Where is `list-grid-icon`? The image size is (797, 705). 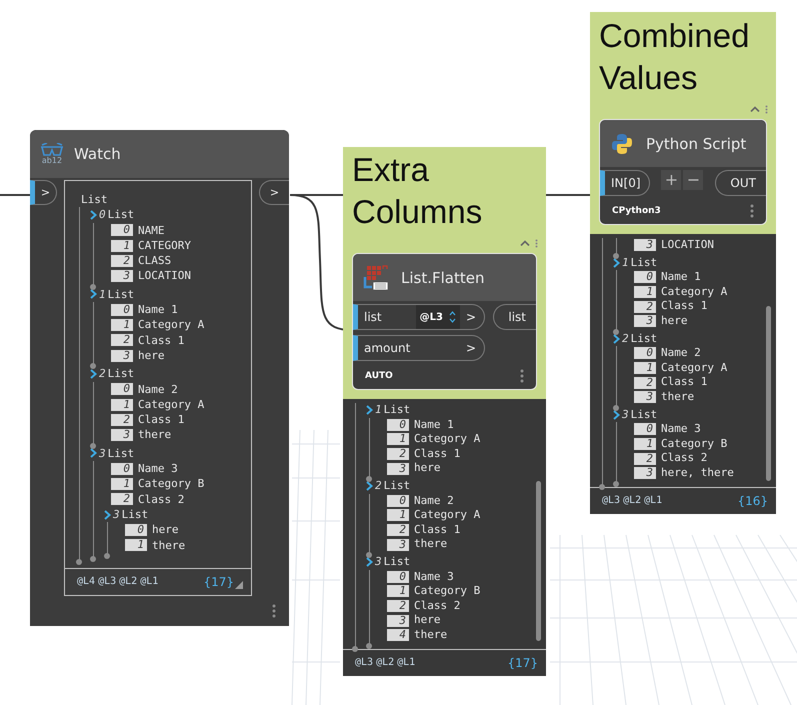 list-grid-icon is located at coordinates (376, 277).